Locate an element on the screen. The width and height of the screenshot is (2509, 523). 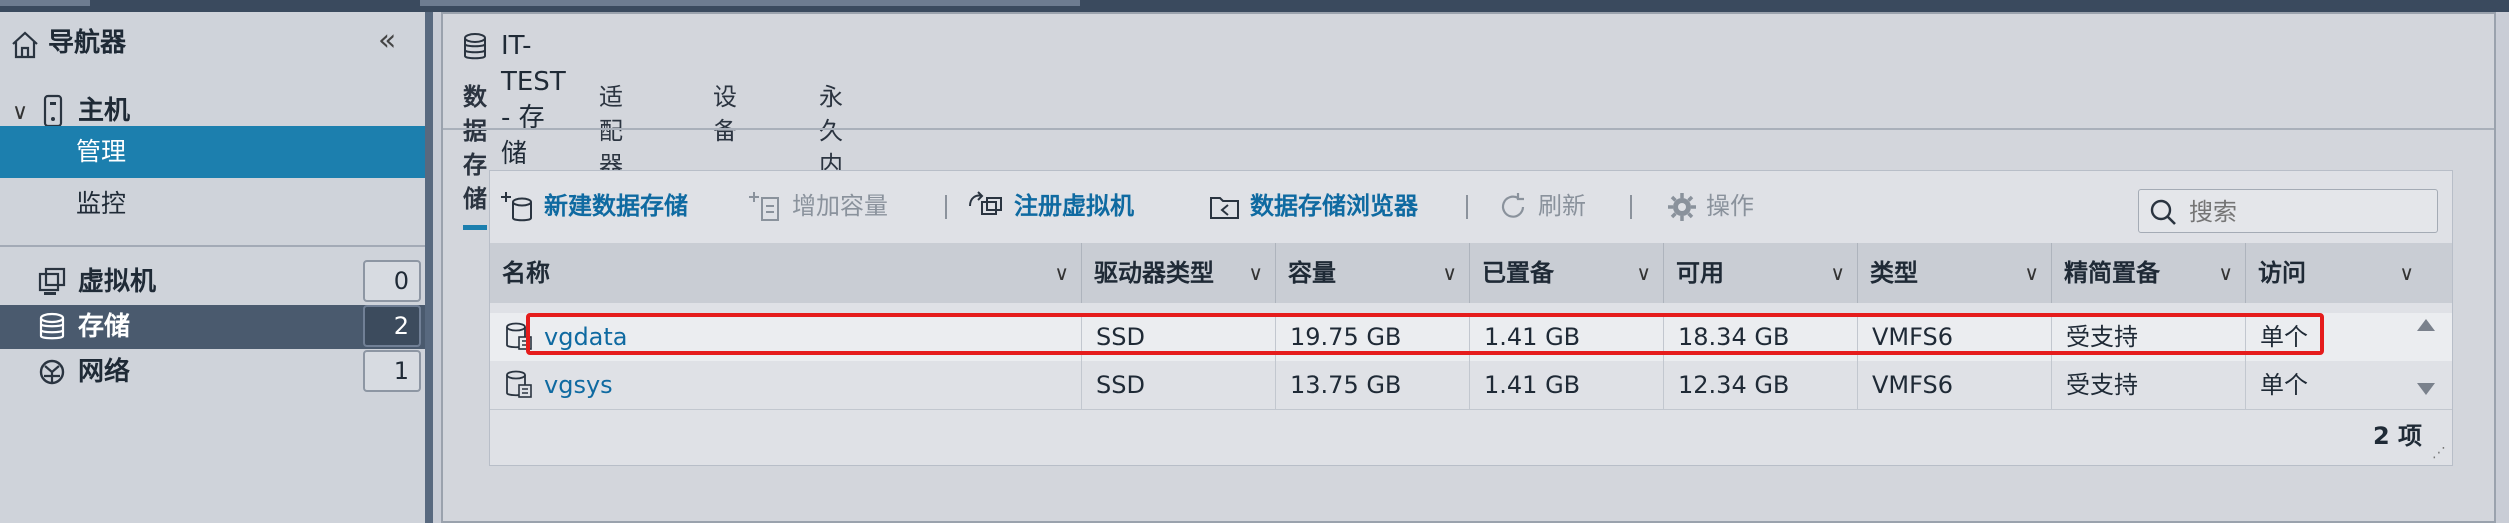
item-count: 2 项 is located at coordinates (2397, 436).